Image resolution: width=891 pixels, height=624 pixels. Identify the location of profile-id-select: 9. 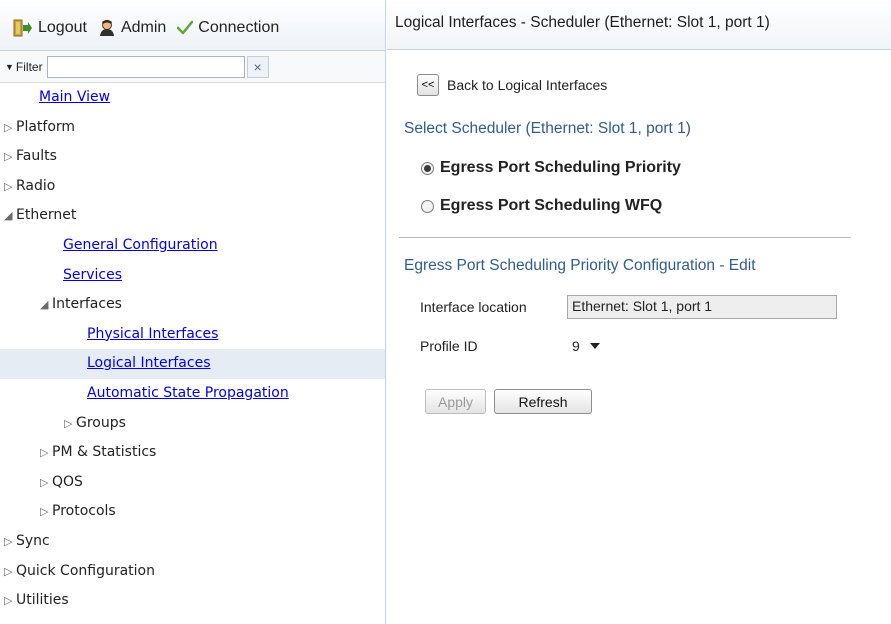
(594, 346).